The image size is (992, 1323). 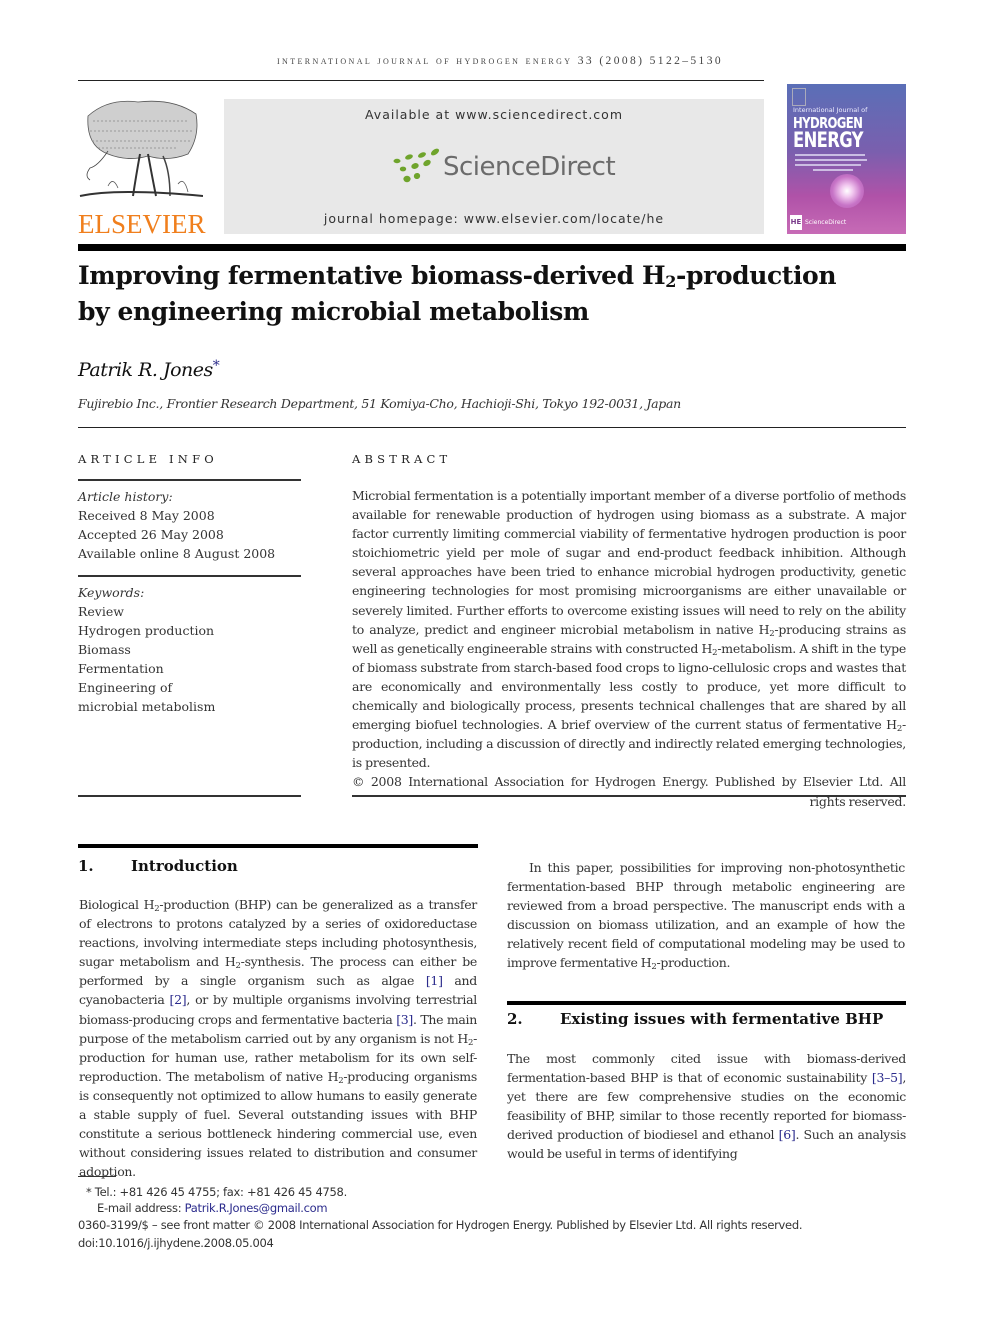 I want to click on masthead-rule, so click(x=492, y=247).